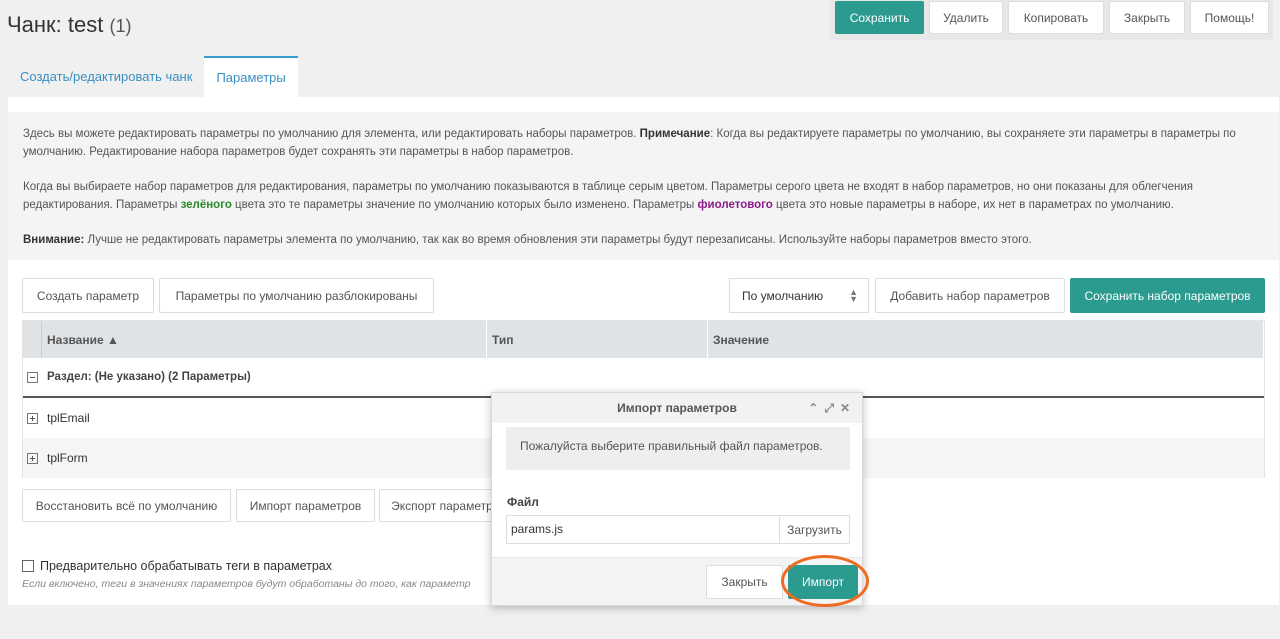  What do you see at coordinates (1056, 17) in the screenshot?
I see `copy-button: Копировать` at bounding box center [1056, 17].